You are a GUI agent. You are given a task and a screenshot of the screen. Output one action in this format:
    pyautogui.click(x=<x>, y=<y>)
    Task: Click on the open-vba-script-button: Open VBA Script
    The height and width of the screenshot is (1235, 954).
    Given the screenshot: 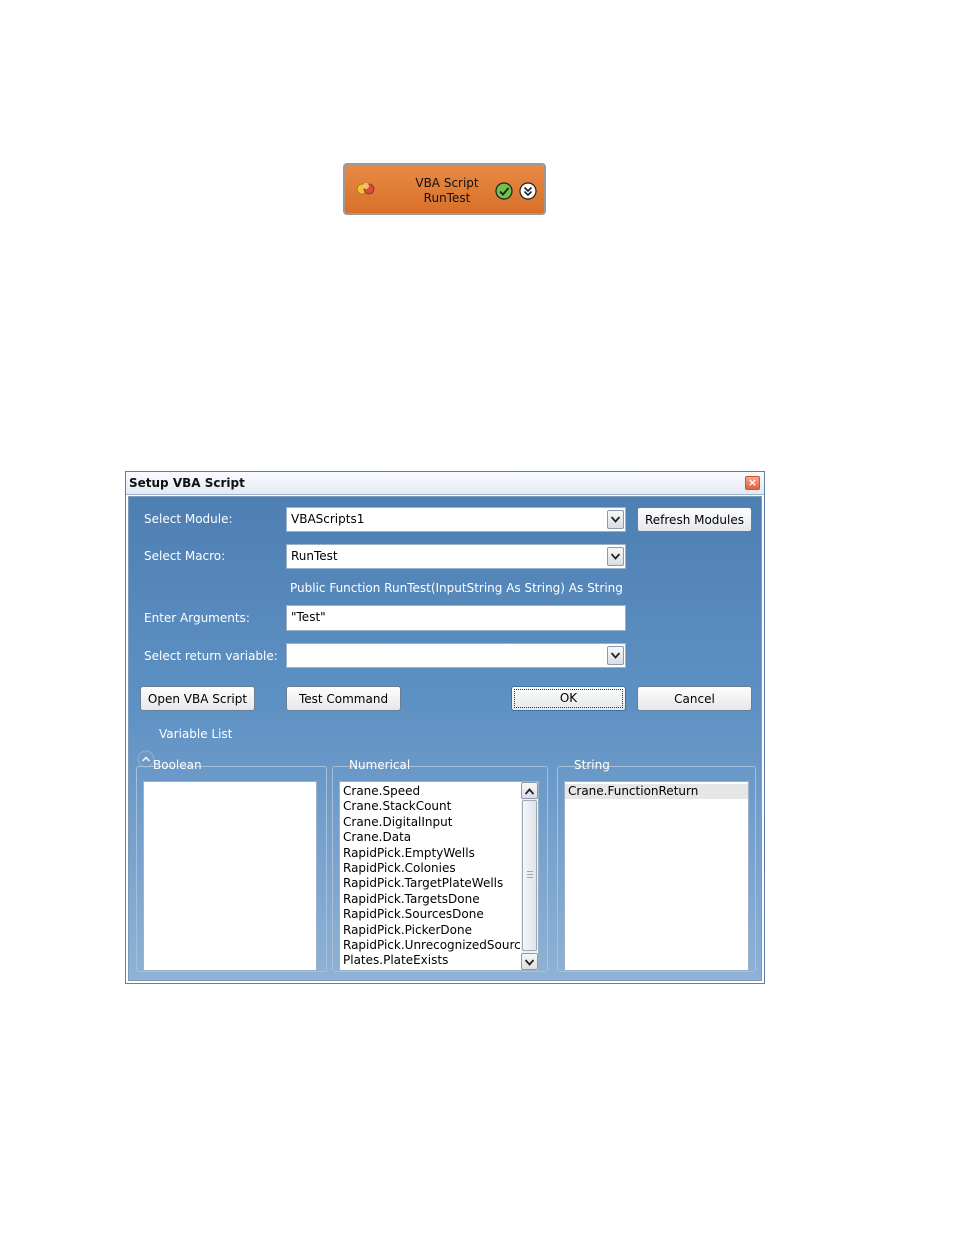 What is the action you would take?
    pyautogui.click(x=197, y=698)
    